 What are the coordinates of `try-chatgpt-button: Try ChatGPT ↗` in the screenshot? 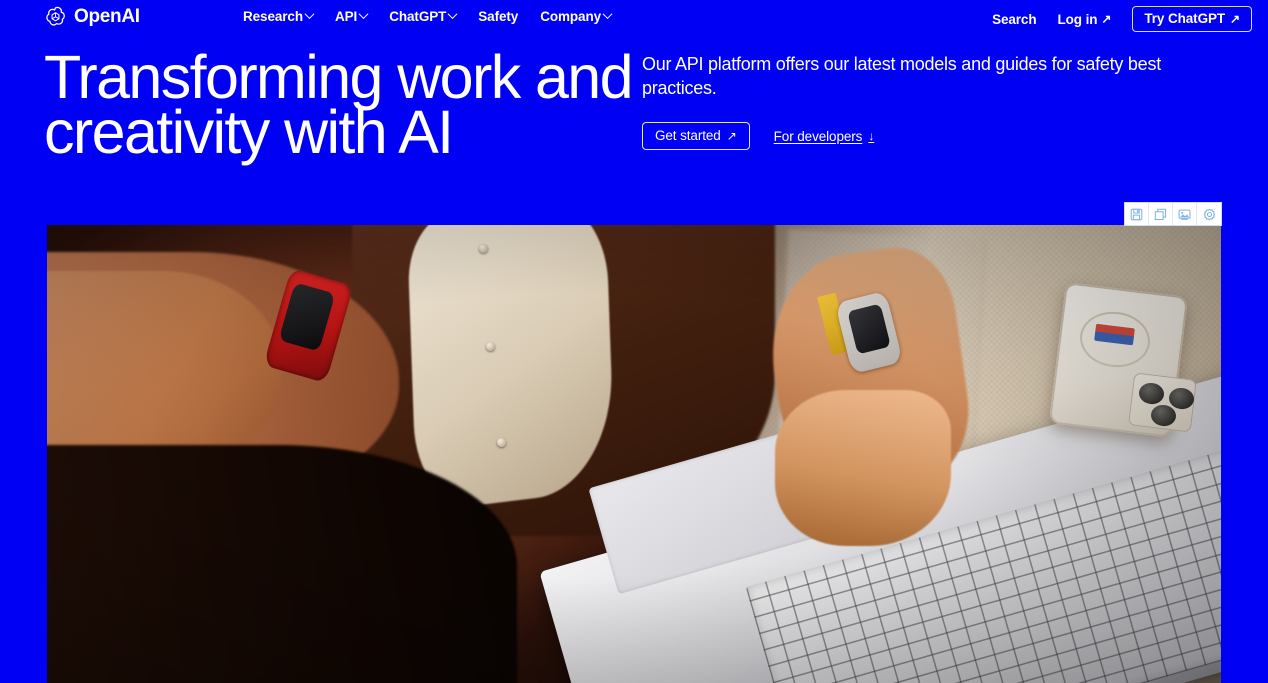 It's located at (1192, 19).